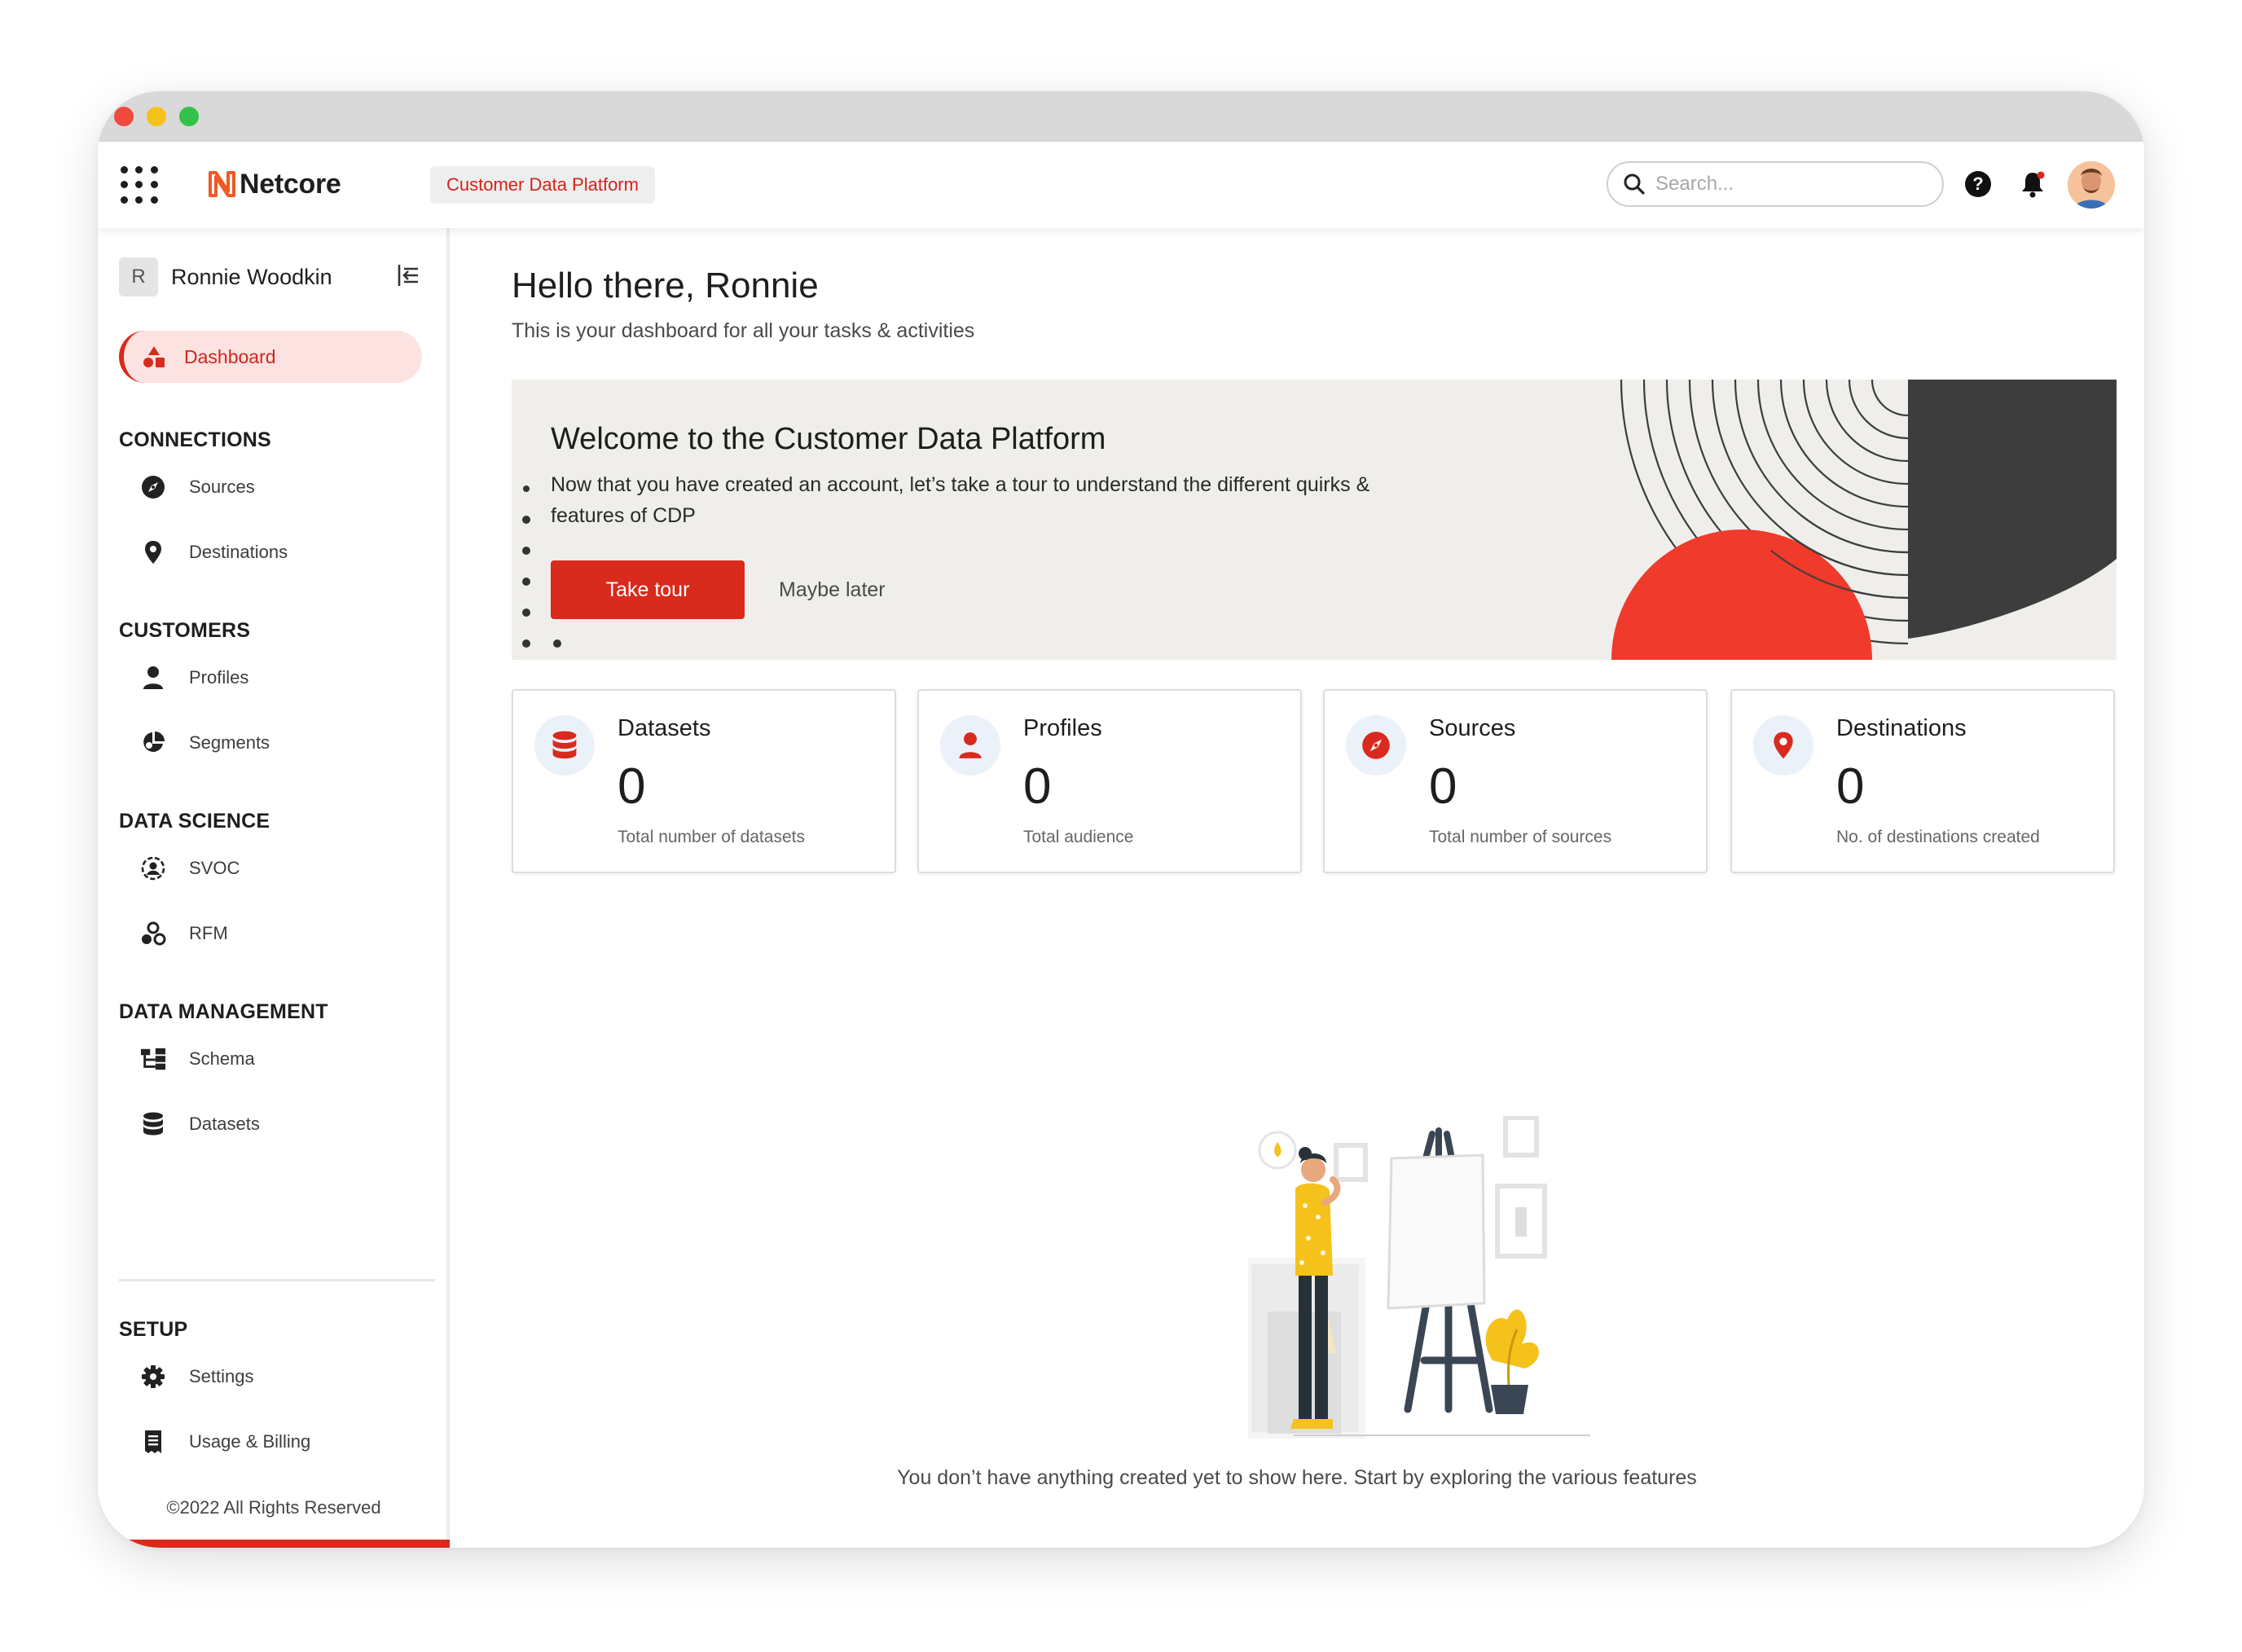 The image size is (2242, 1652). Describe the element at coordinates (230, 356) in the screenshot. I see `sidebar-item-label: Dashboard` at that location.